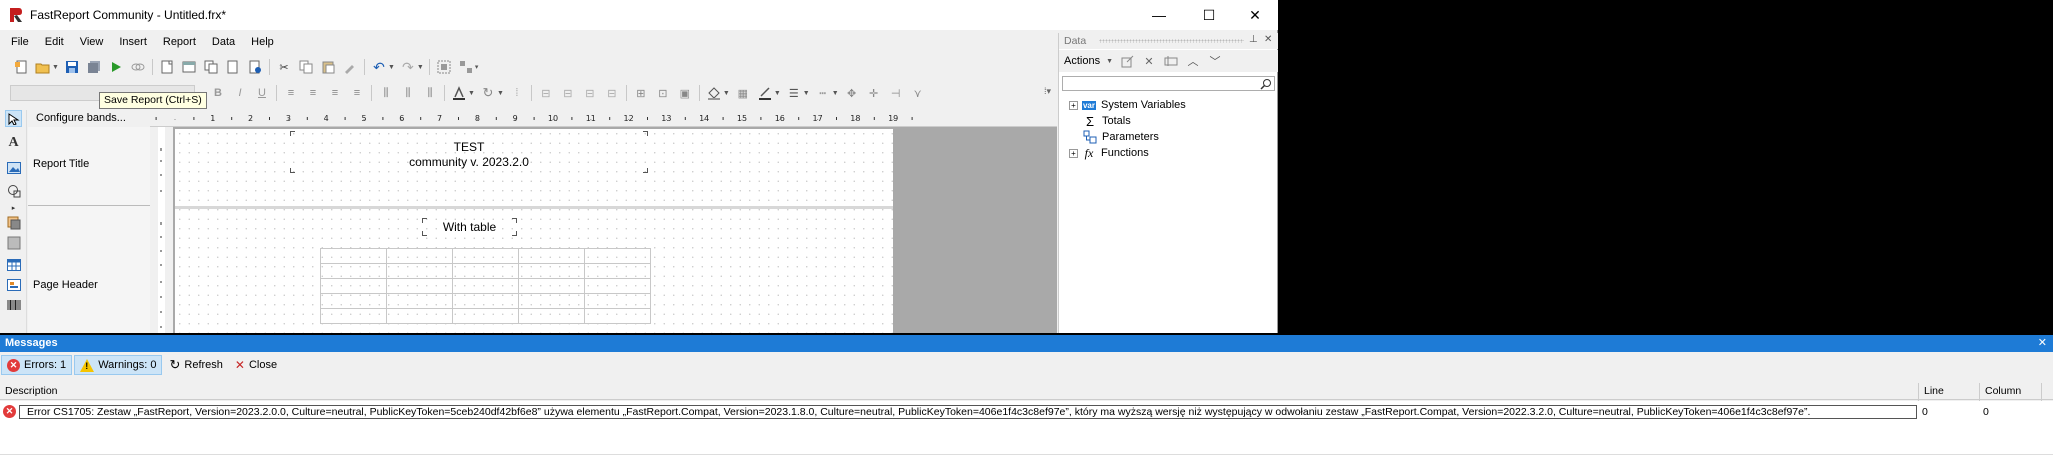 This screenshot has width=2053, height=455. What do you see at coordinates (517, 93) in the screenshot?
I see `highlight-icon: ⁞` at bounding box center [517, 93].